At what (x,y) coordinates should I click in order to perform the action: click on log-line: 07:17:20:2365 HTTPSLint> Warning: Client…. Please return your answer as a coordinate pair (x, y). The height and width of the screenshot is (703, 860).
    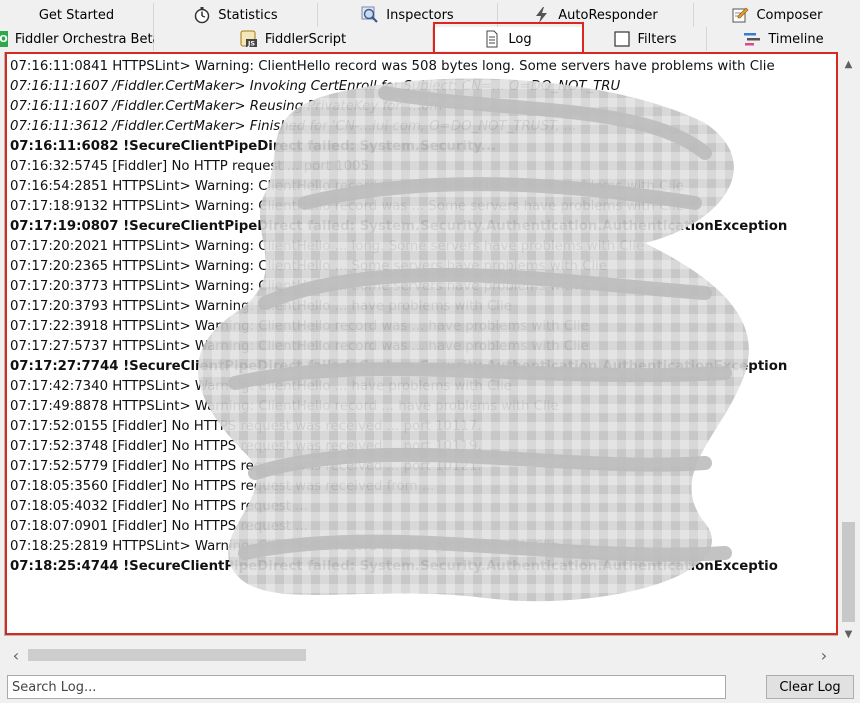
    Looking at the image, I should click on (309, 266).